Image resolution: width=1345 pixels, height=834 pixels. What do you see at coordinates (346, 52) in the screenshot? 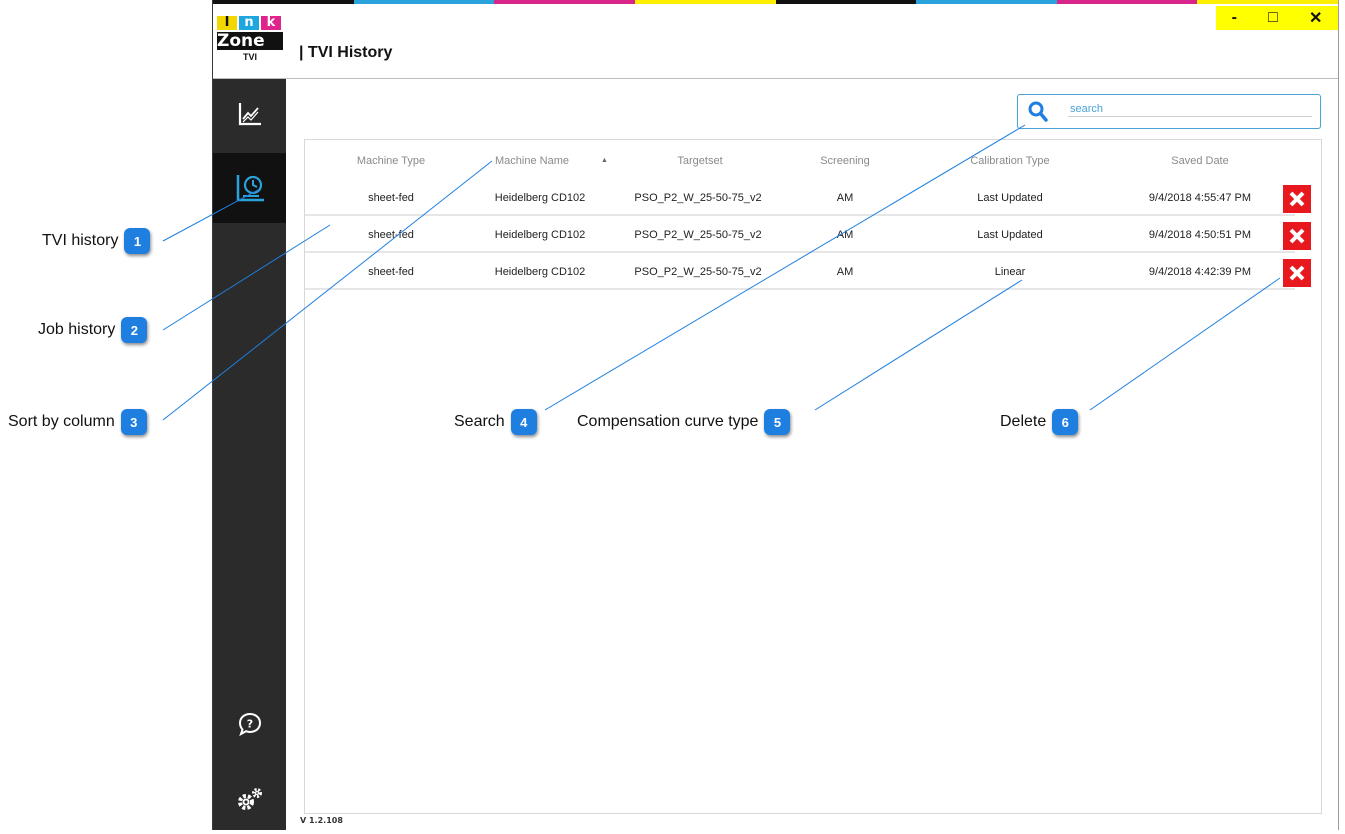
I see `page-title: | TVI History` at bounding box center [346, 52].